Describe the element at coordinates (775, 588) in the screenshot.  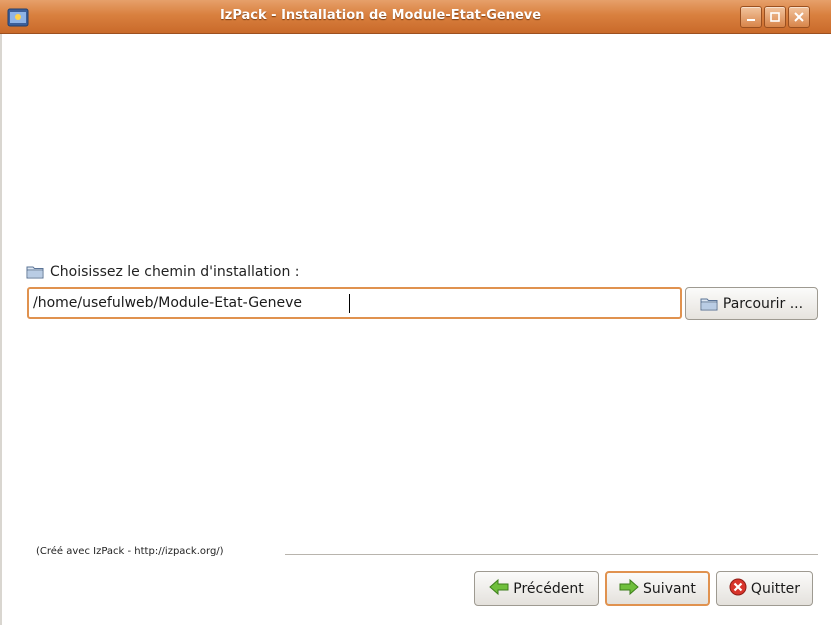
I see `quit-button-label: Quitter` at that location.